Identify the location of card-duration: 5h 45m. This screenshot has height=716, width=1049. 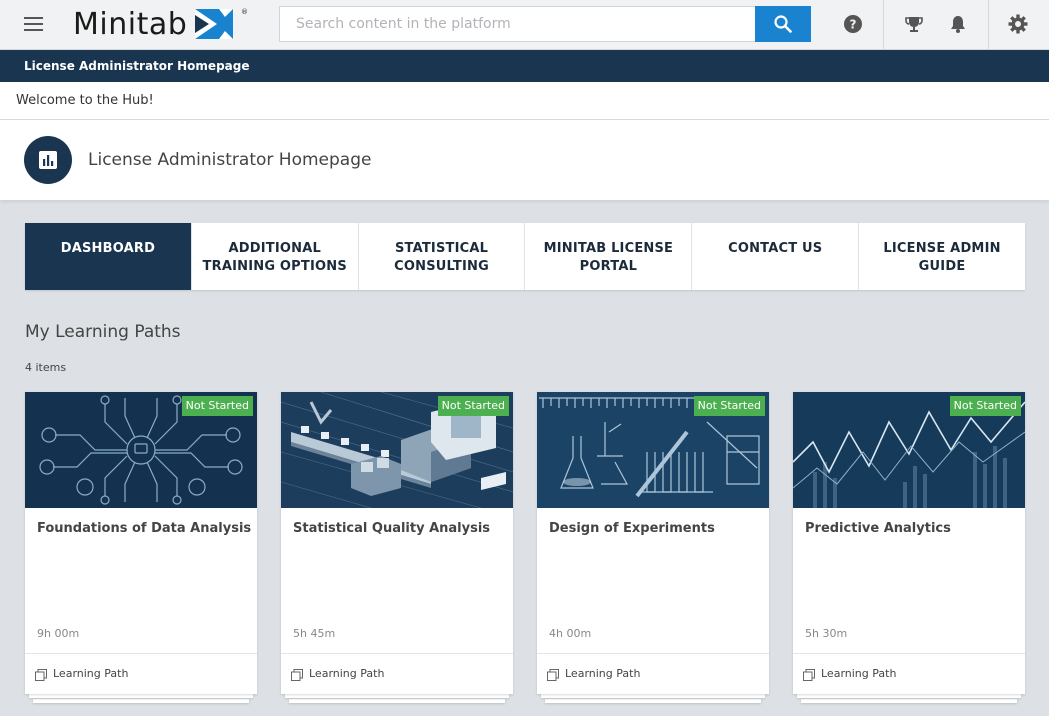
(314, 633).